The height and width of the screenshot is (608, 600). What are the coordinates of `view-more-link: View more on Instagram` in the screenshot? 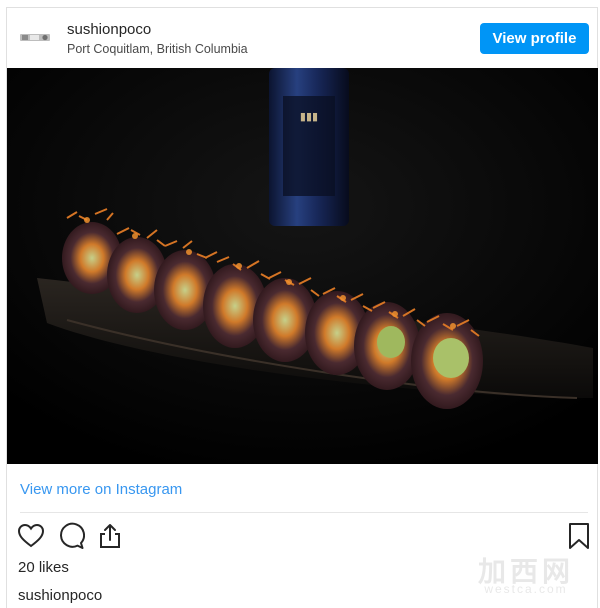 It's located at (101, 489).